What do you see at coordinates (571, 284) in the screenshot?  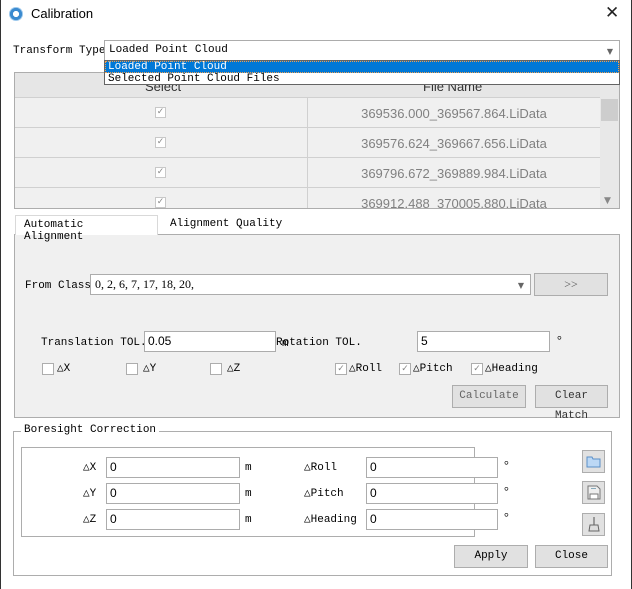 I see `class-select-button: >>` at bounding box center [571, 284].